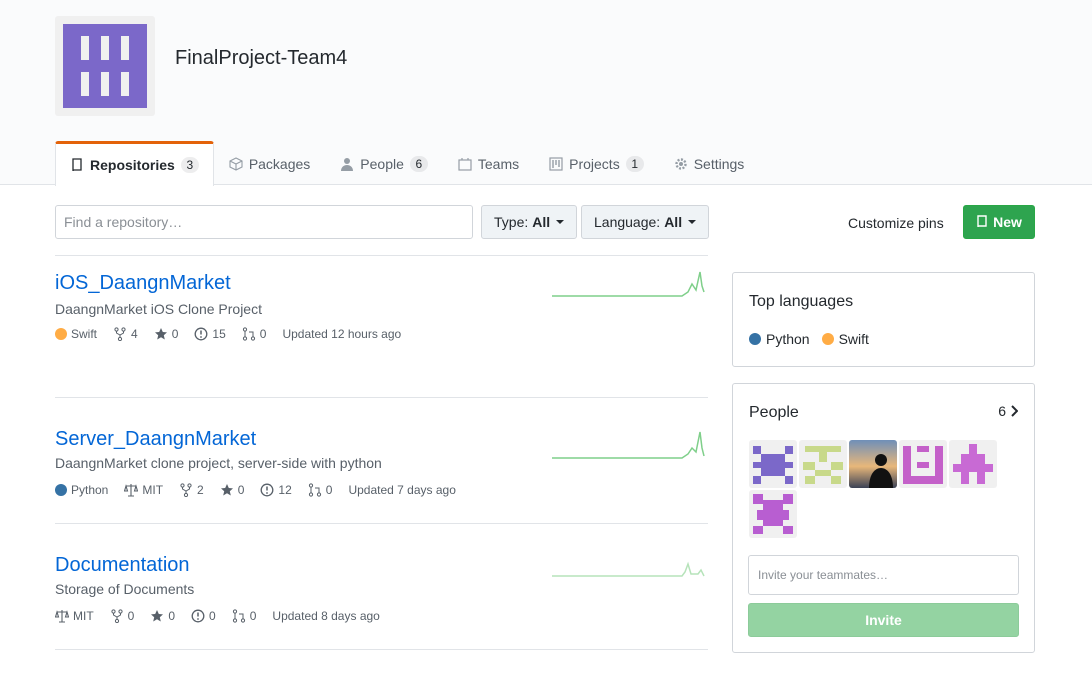  Describe the element at coordinates (228, 334) in the screenshot. I see `repo-meta: Swift 4 0 15 0 Updated 12 hours ago` at that location.